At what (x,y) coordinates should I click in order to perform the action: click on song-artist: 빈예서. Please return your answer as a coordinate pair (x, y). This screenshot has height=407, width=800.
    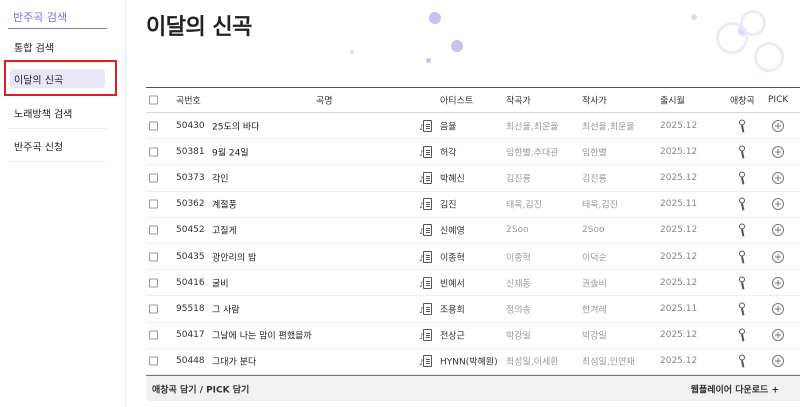
    Looking at the image, I should click on (452, 282).